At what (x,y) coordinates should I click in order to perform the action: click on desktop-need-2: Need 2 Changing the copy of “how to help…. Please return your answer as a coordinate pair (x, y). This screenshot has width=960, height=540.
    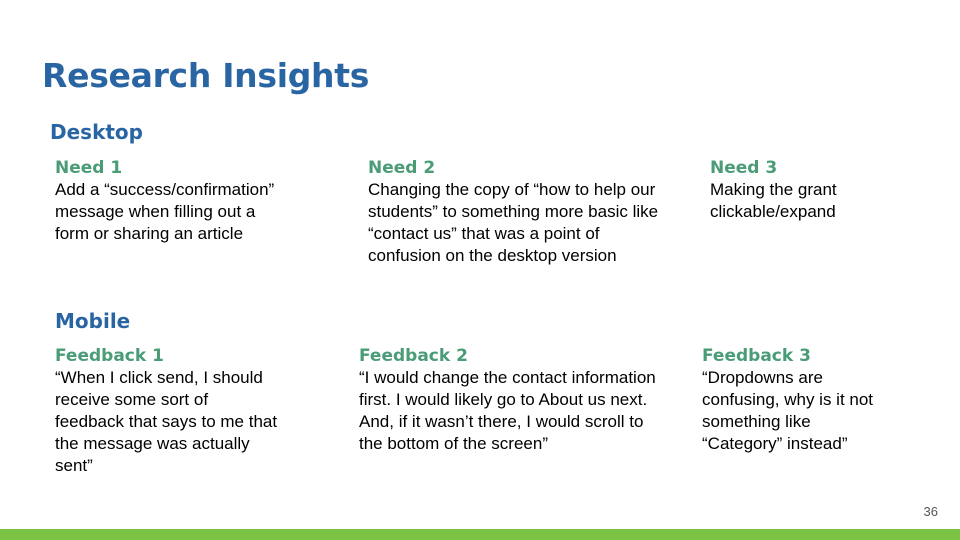
    Looking at the image, I should click on (518, 212).